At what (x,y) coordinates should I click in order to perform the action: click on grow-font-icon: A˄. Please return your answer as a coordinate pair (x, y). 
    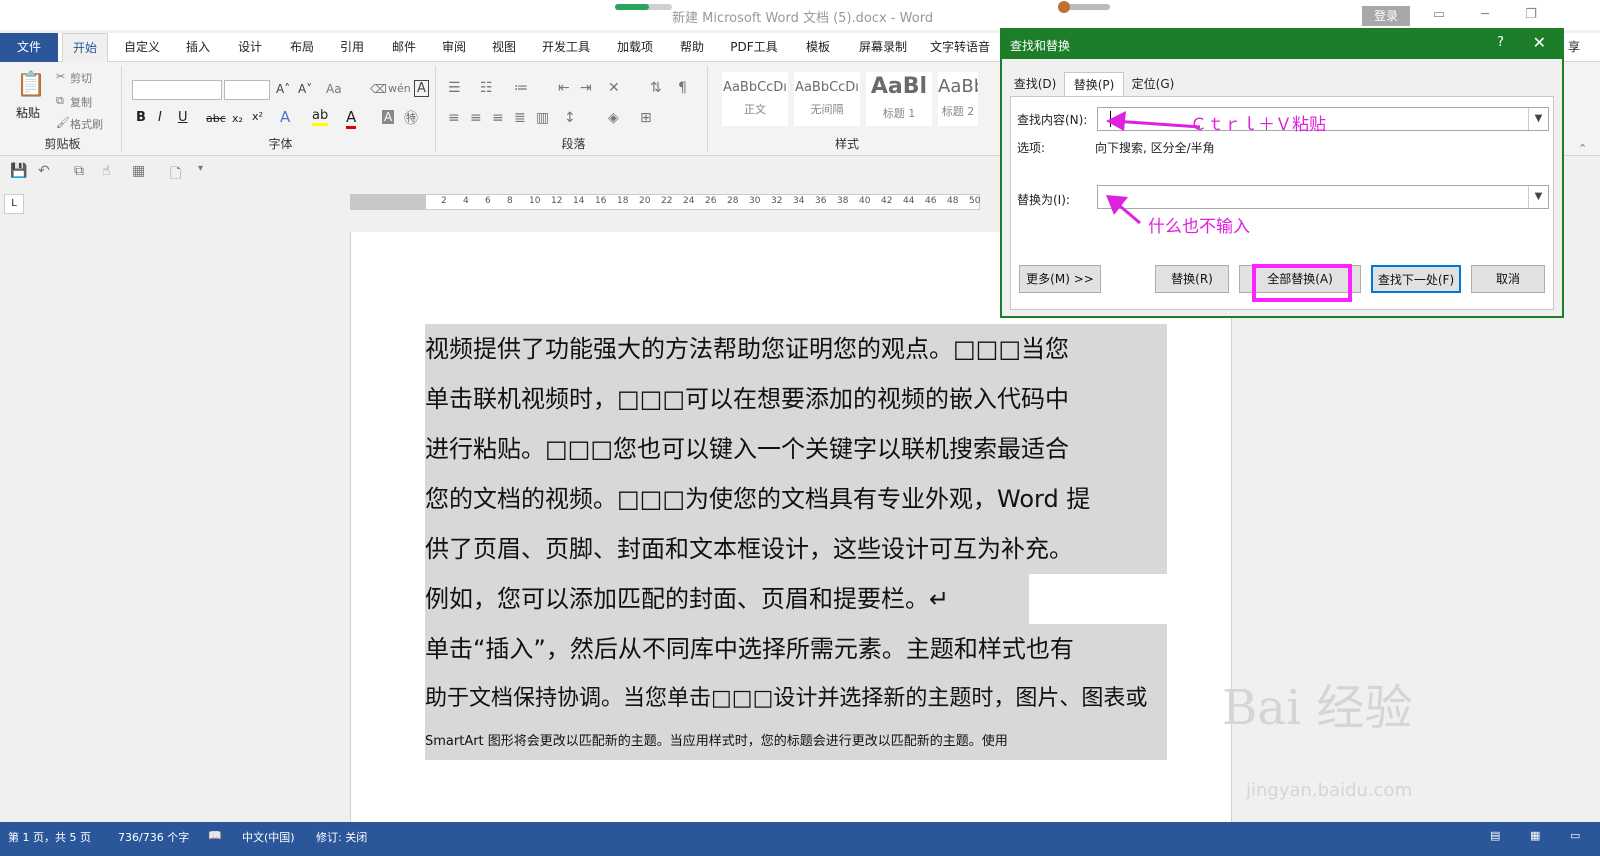
    Looking at the image, I should click on (283, 89).